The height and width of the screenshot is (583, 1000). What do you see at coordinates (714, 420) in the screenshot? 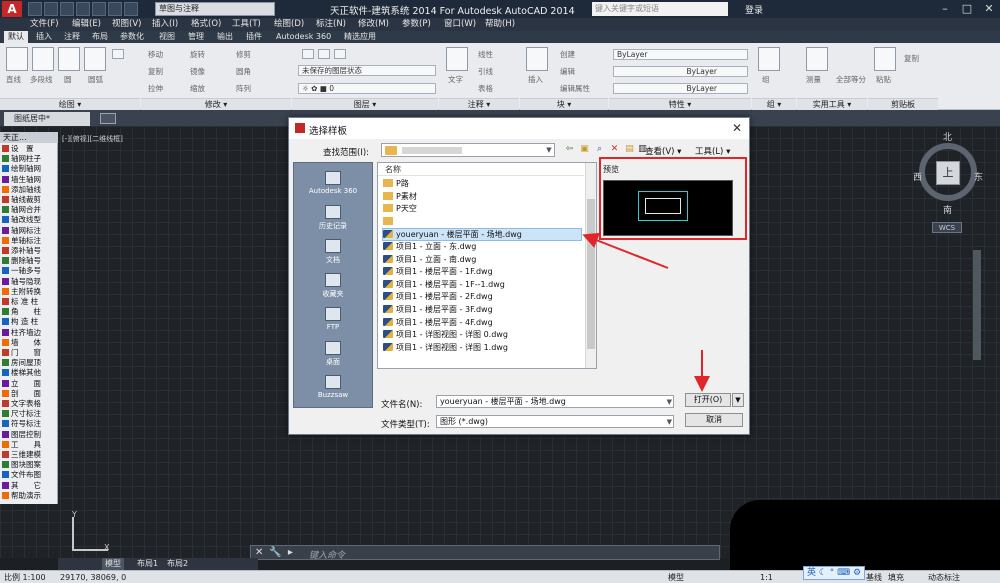
I see `cancel-button: 取消` at bounding box center [714, 420].